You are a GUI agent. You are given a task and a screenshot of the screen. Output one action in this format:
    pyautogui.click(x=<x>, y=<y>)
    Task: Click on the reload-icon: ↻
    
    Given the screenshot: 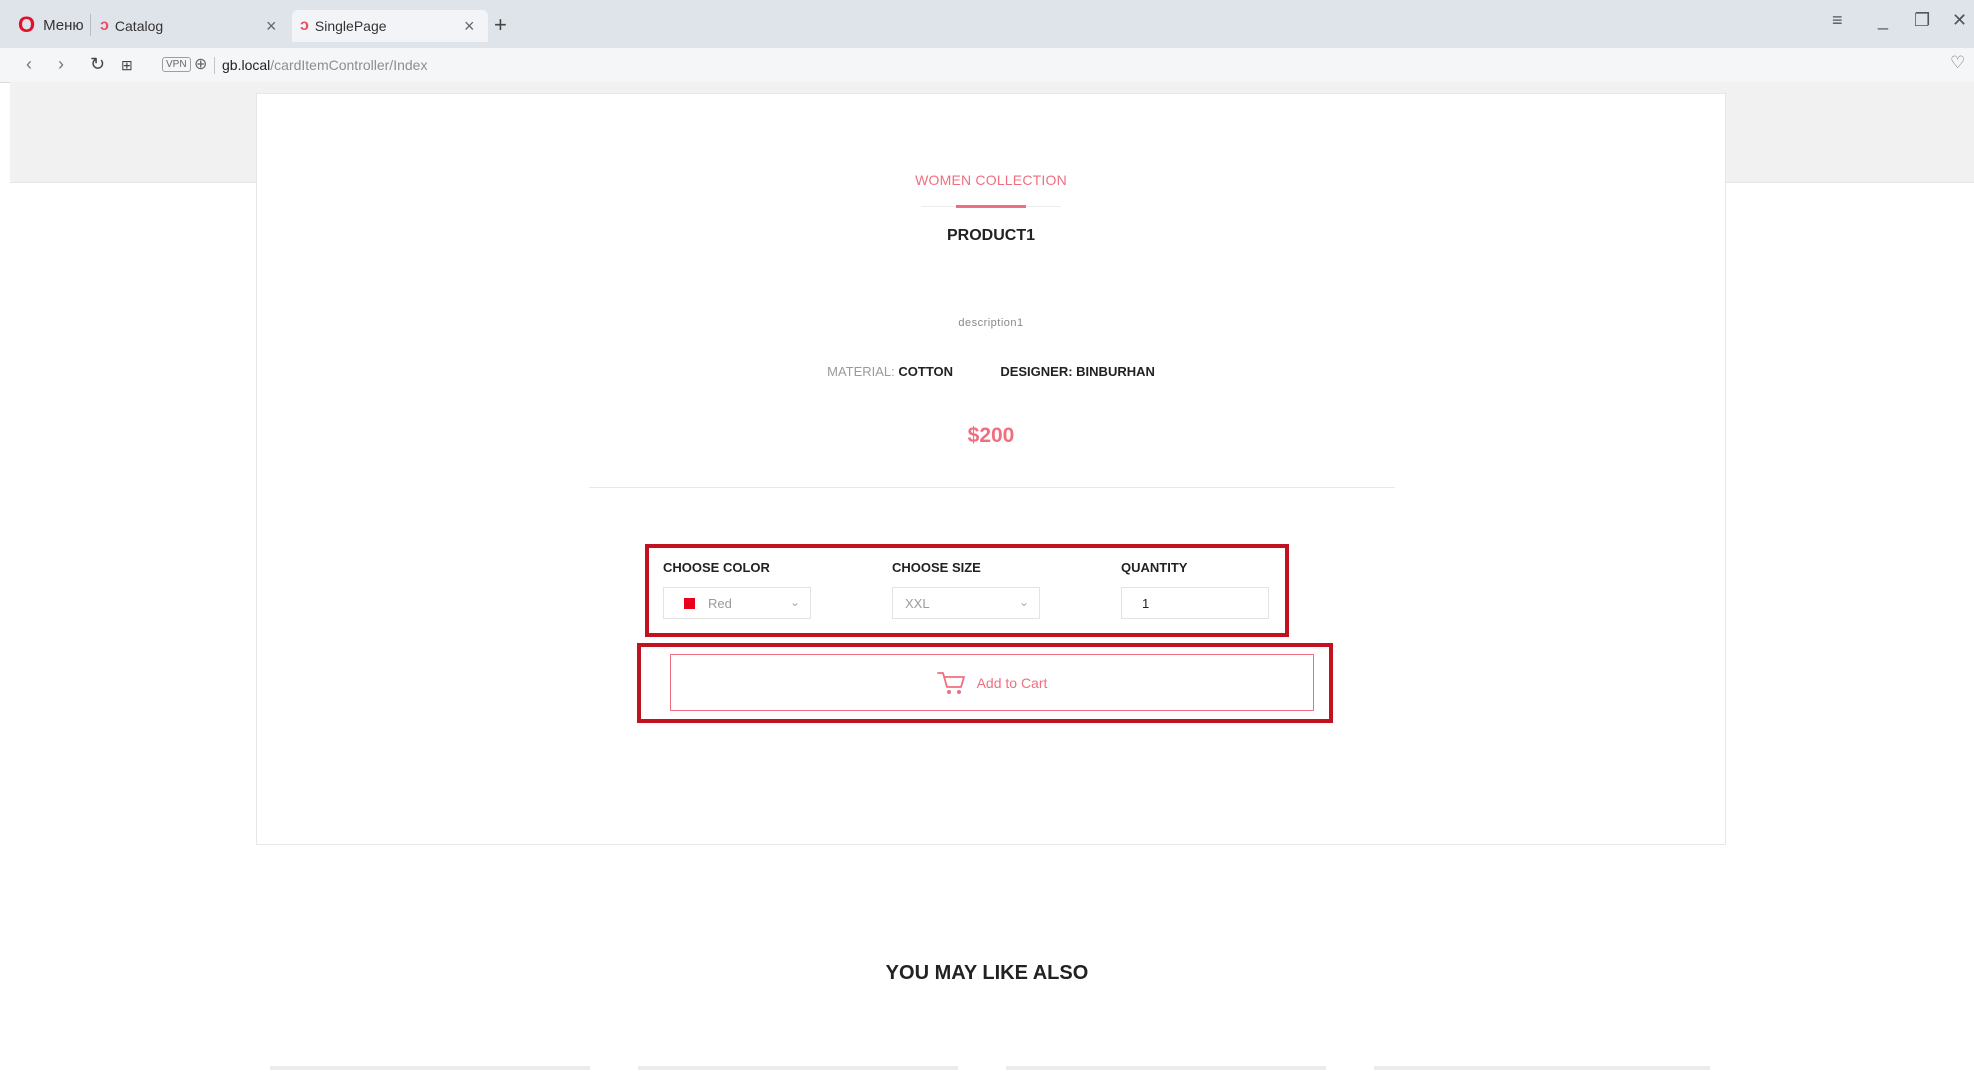 What is the action you would take?
    pyautogui.click(x=97, y=64)
    